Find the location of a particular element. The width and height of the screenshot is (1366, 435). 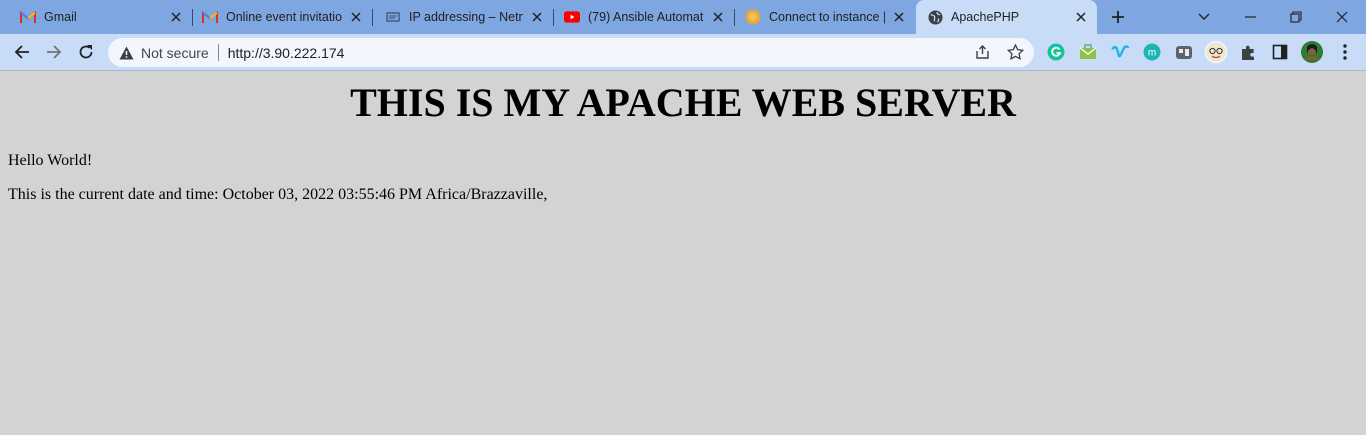

greeting-text: Hello World! is located at coordinates (50, 160).